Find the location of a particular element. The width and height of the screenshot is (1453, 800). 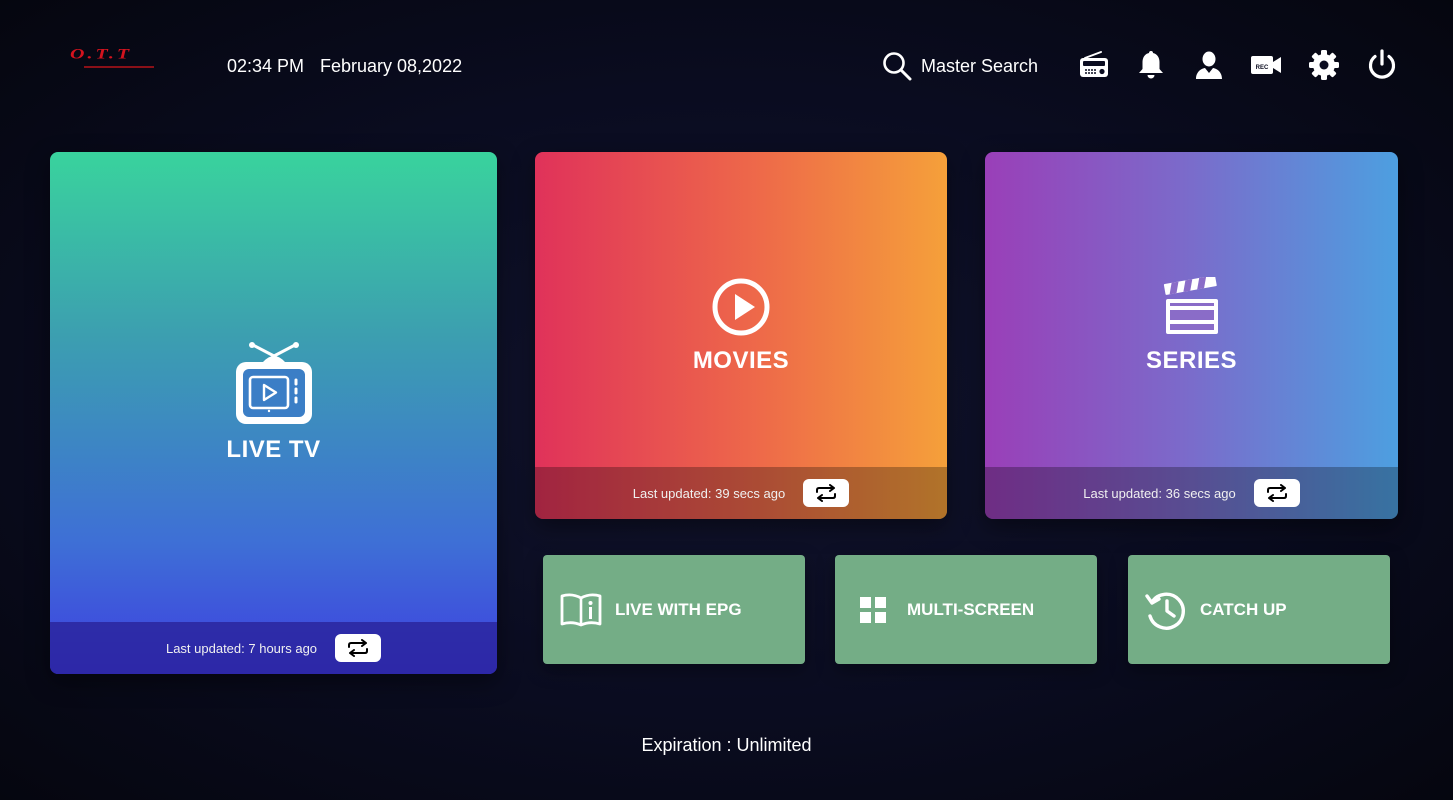

series-refresh-button is located at coordinates (1276, 493).